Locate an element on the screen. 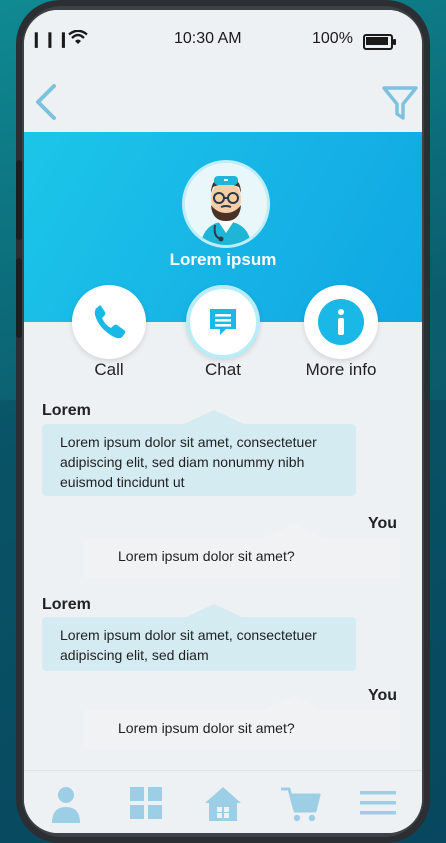 The image size is (446, 843). more-info-label: More info is located at coordinates (341, 369).